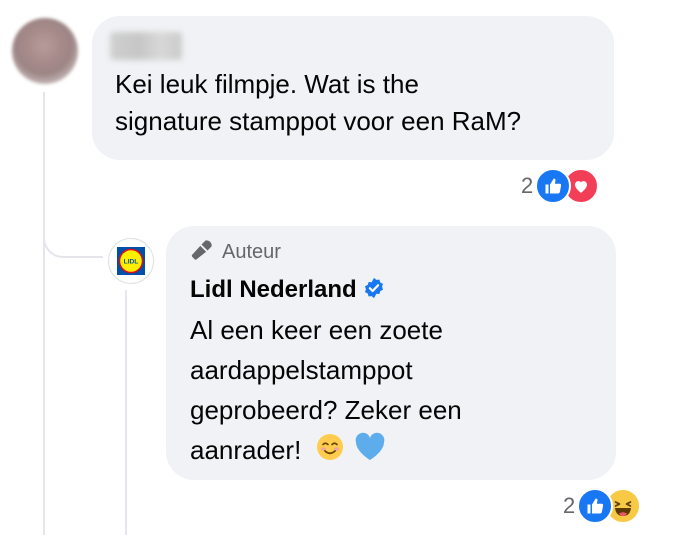 This screenshot has height=535, width=678. I want to click on microphone-icon, so click(202, 252).